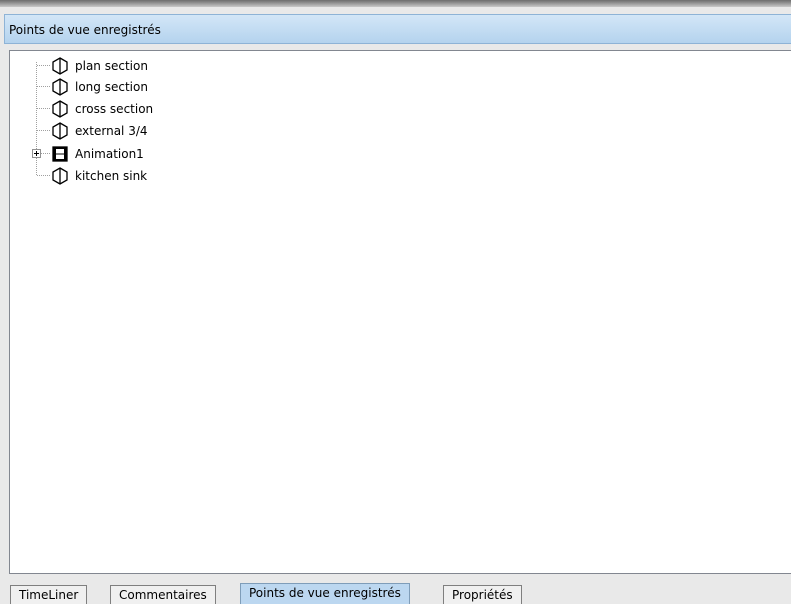  Describe the element at coordinates (111, 87) in the screenshot. I see `tree-item-label: long section` at that location.